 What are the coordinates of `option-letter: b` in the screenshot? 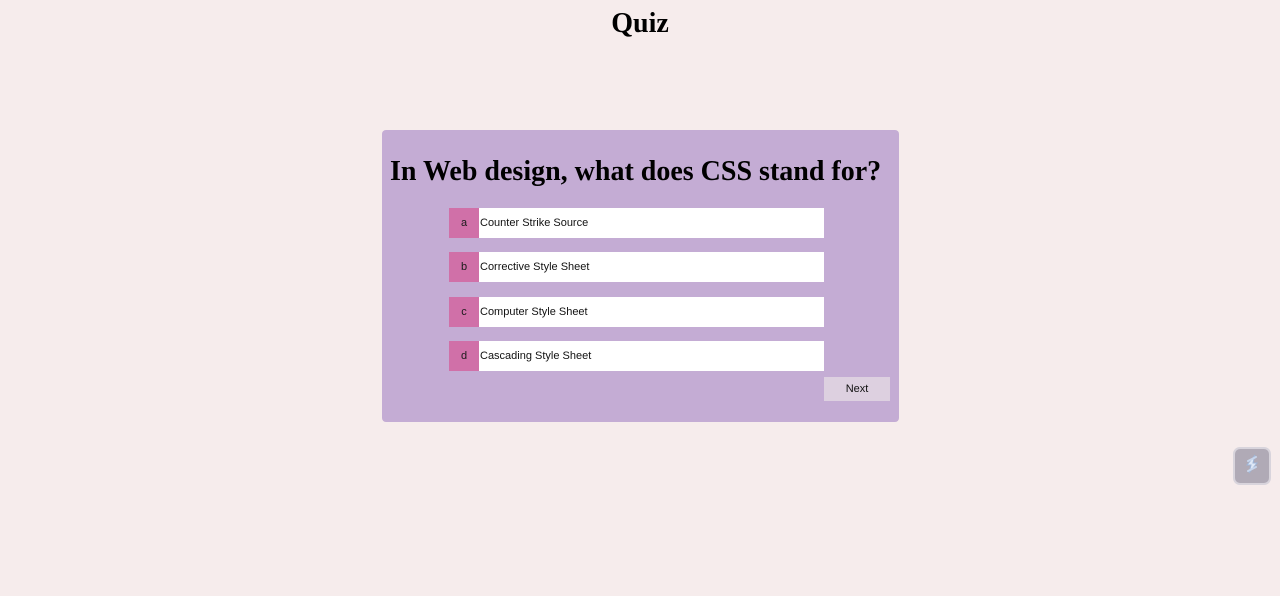 It's located at (464, 267).